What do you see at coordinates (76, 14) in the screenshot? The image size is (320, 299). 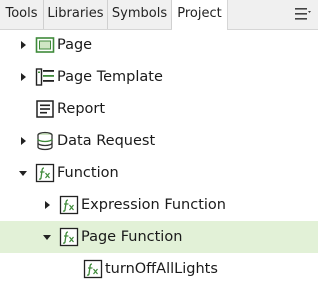 I see `tab-libraries: Libraries` at bounding box center [76, 14].